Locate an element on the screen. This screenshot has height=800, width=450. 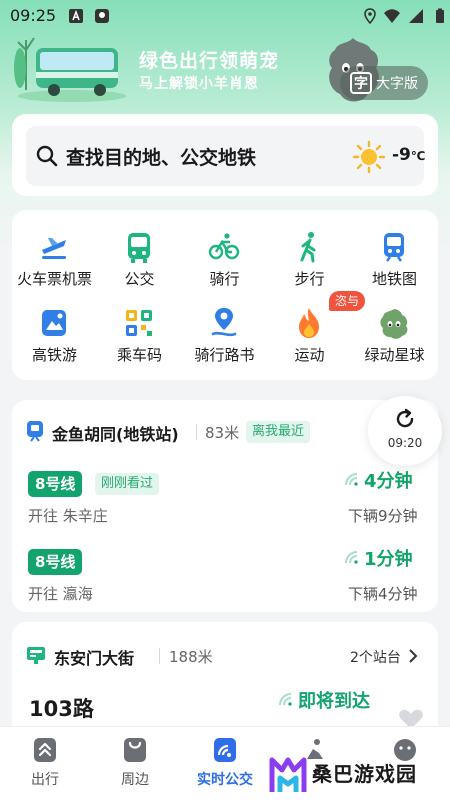
nav-tab-travel: 出行 is located at coordinates (45, 763).